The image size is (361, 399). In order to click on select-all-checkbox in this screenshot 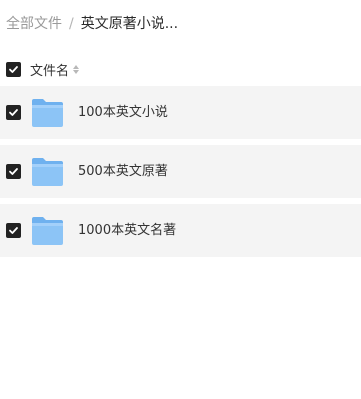, I will do `click(13, 69)`.